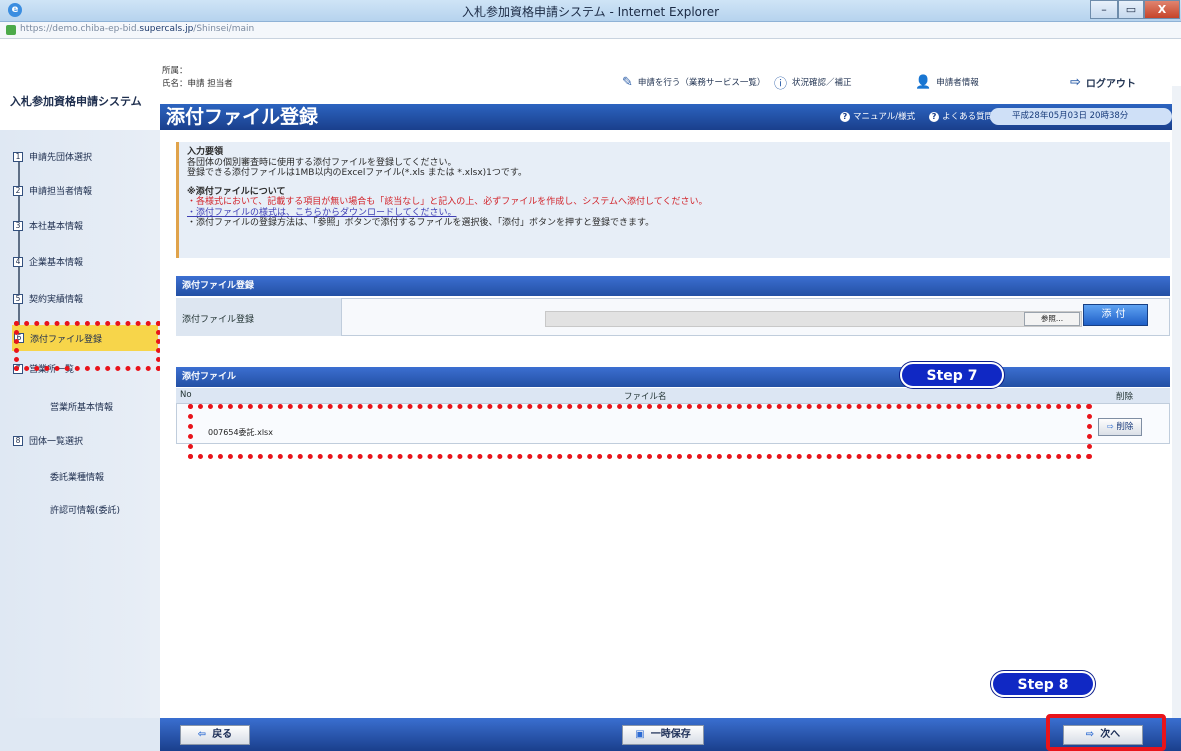 This screenshot has height=751, width=1181. I want to click on register-label: 添付ファイル登録, so click(259, 317).